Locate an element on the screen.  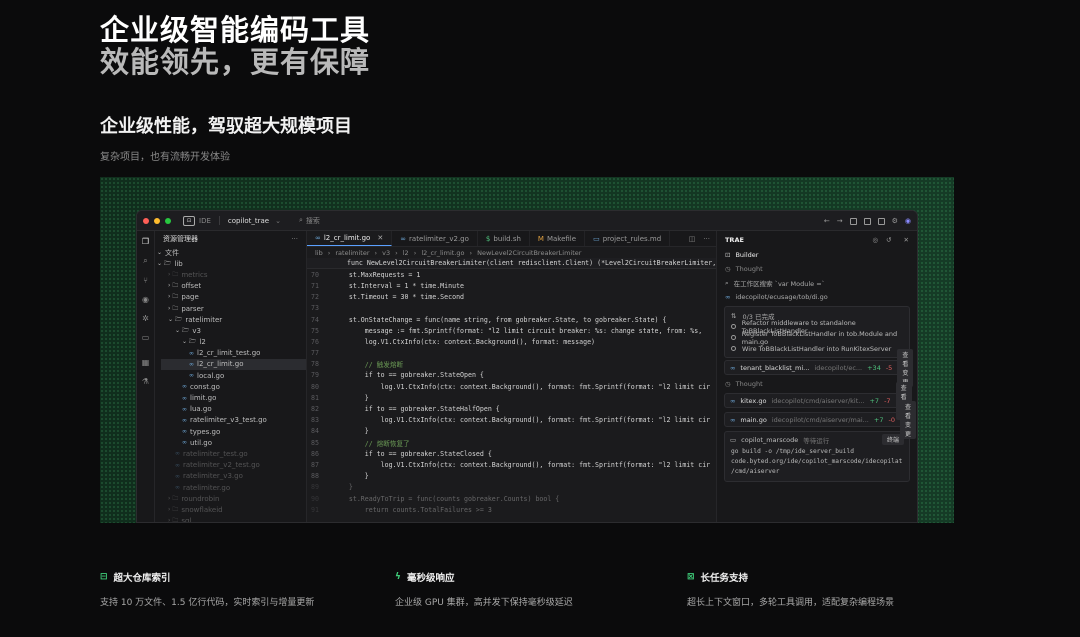
back-icon: ← is located at coordinates (827, 221).